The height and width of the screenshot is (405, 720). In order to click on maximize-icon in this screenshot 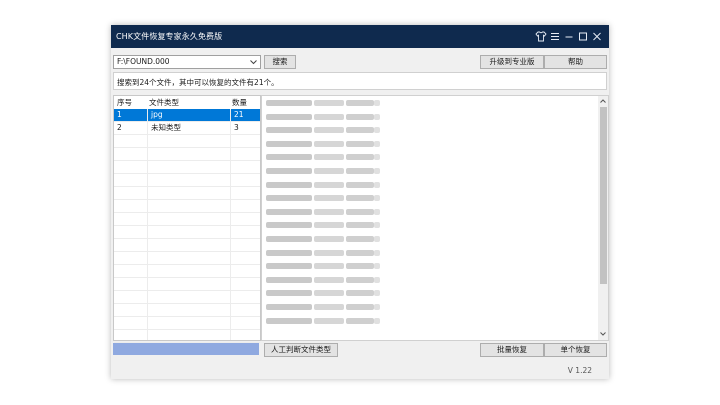, I will do `click(583, 36)`.